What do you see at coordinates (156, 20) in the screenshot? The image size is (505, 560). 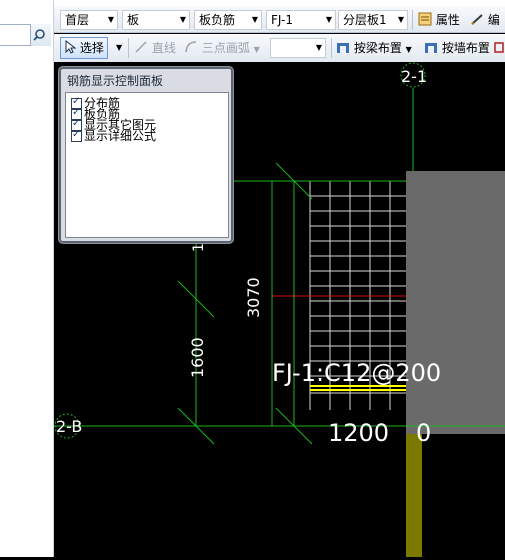 I see `element-type-select: 板 ▼` at bounding box center [156, 20].